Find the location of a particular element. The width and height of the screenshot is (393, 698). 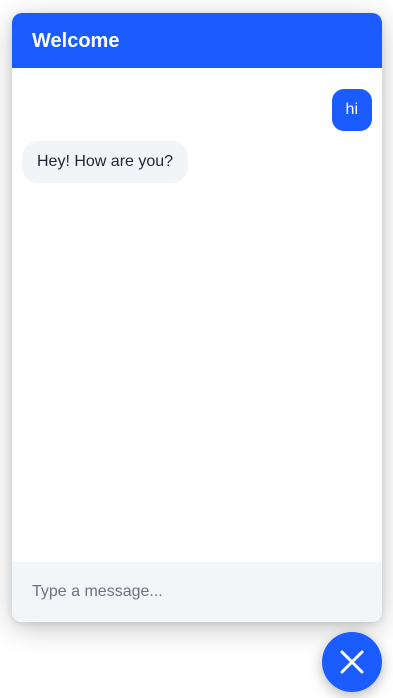

chat-header: Welcome is located at coordinates (197, 40).